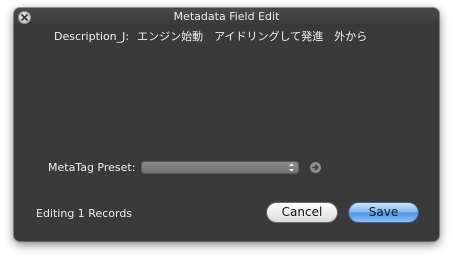 The height and width of the screenshot is (262, 453). I want to click on apply-preset-button, so click(315, 167).